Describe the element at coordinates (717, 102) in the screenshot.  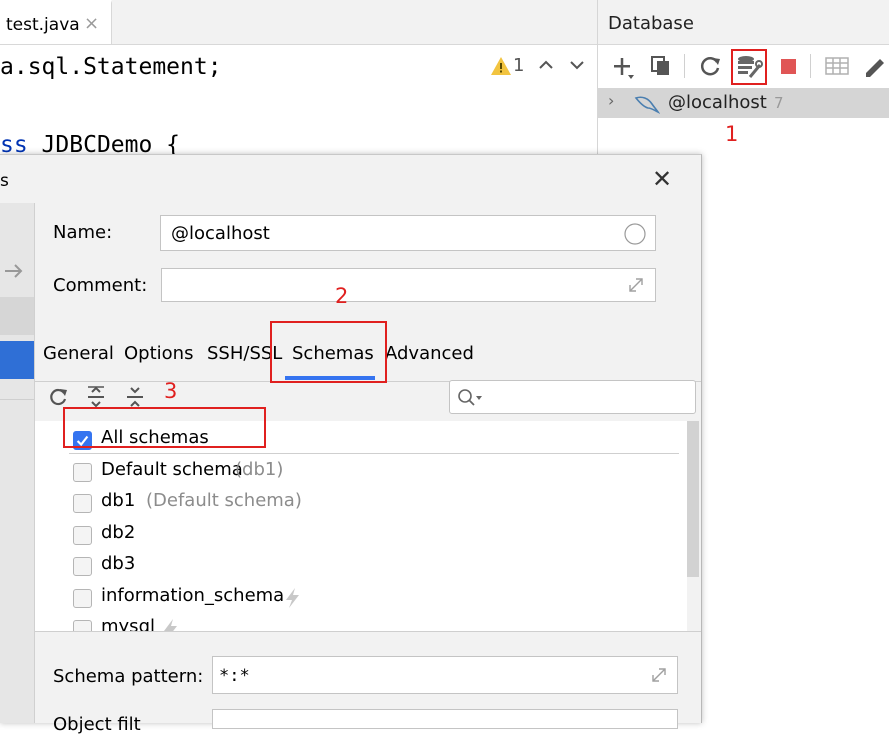
I see `tree-item-label: @localhost` at that location.